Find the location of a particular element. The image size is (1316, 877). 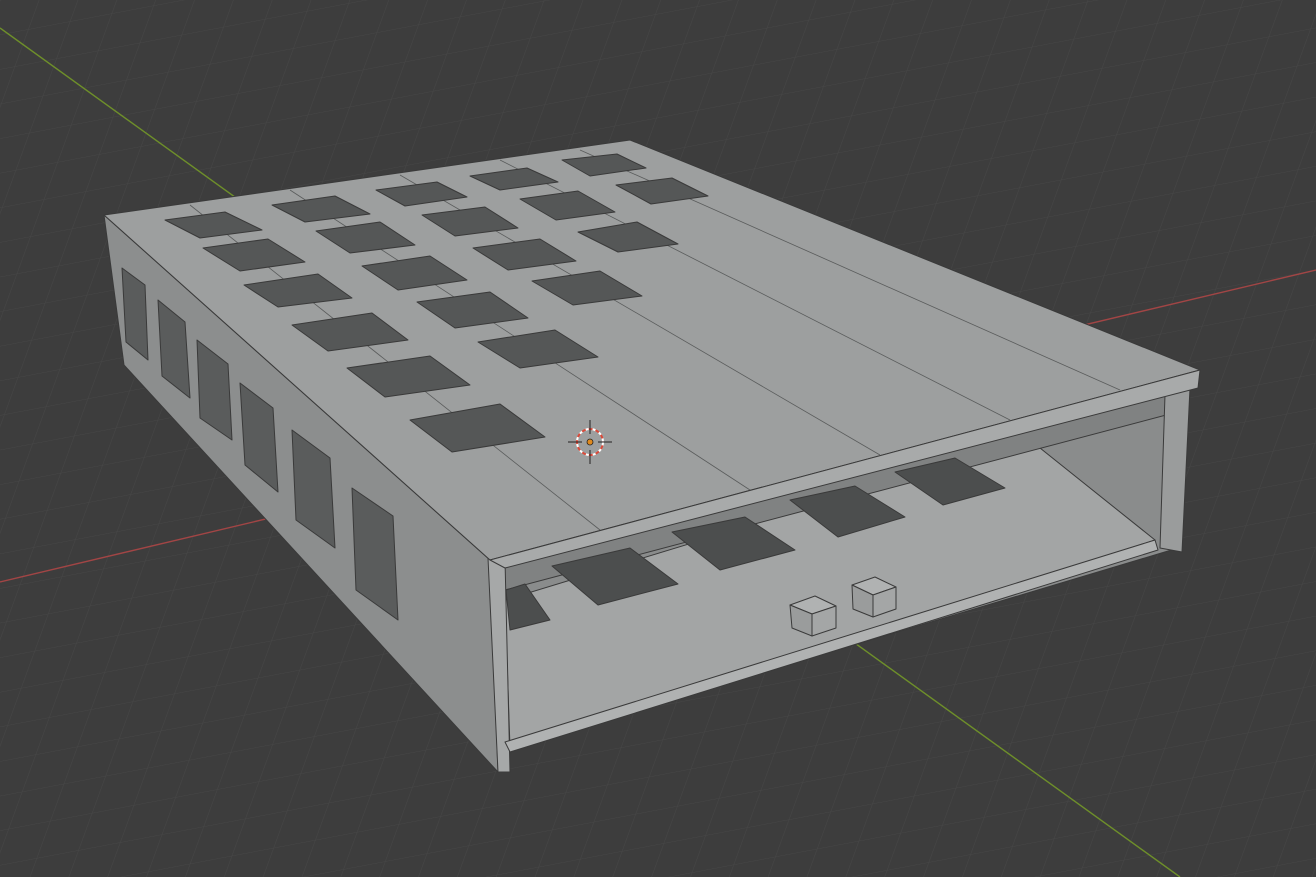

object-origin-icon is located at coordinates (590, 442).